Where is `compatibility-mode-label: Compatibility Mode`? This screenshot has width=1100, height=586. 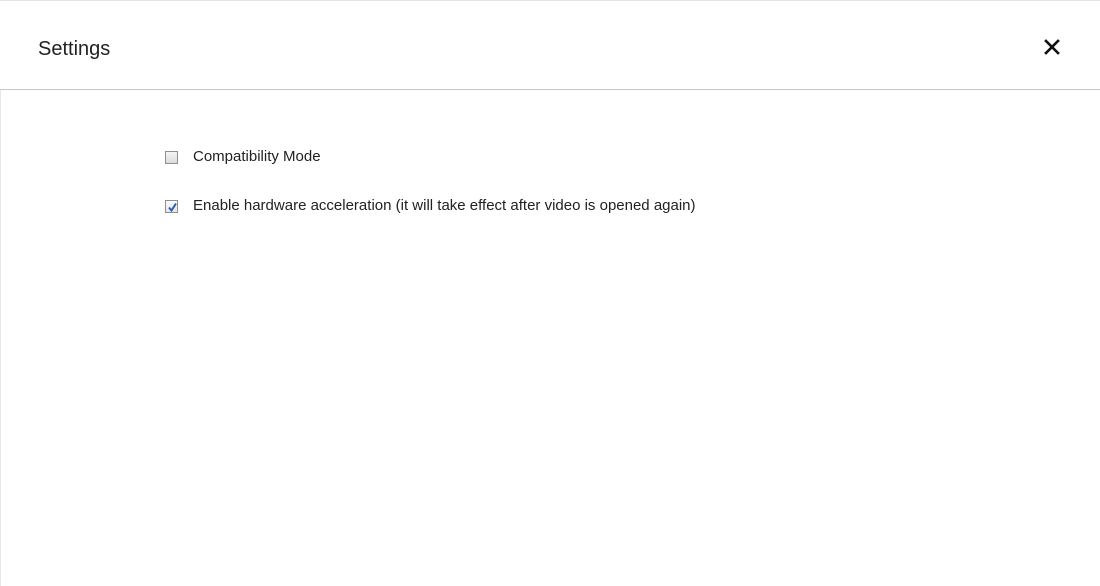
compatibility-mode-label: Compatibility Mode is located at coordinates (257, 157).